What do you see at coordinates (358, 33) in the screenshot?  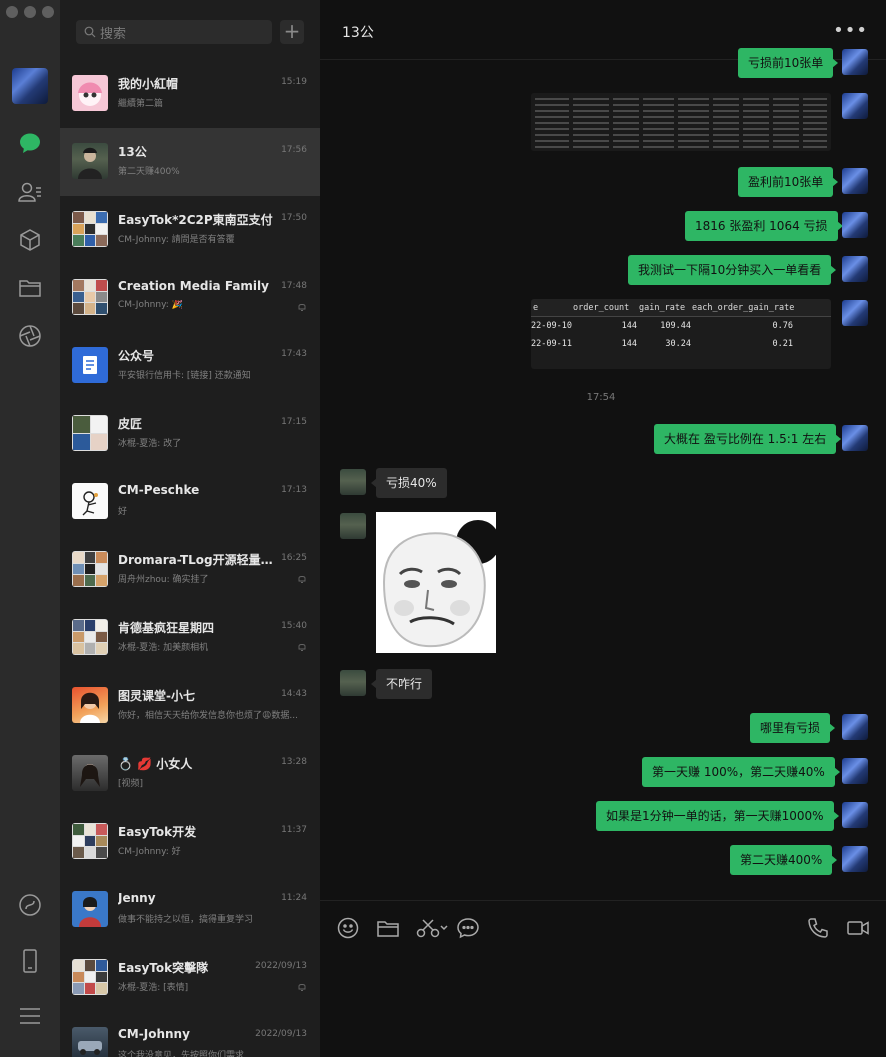 I see `chat-title: 13公` at bounding box center [358, 33].